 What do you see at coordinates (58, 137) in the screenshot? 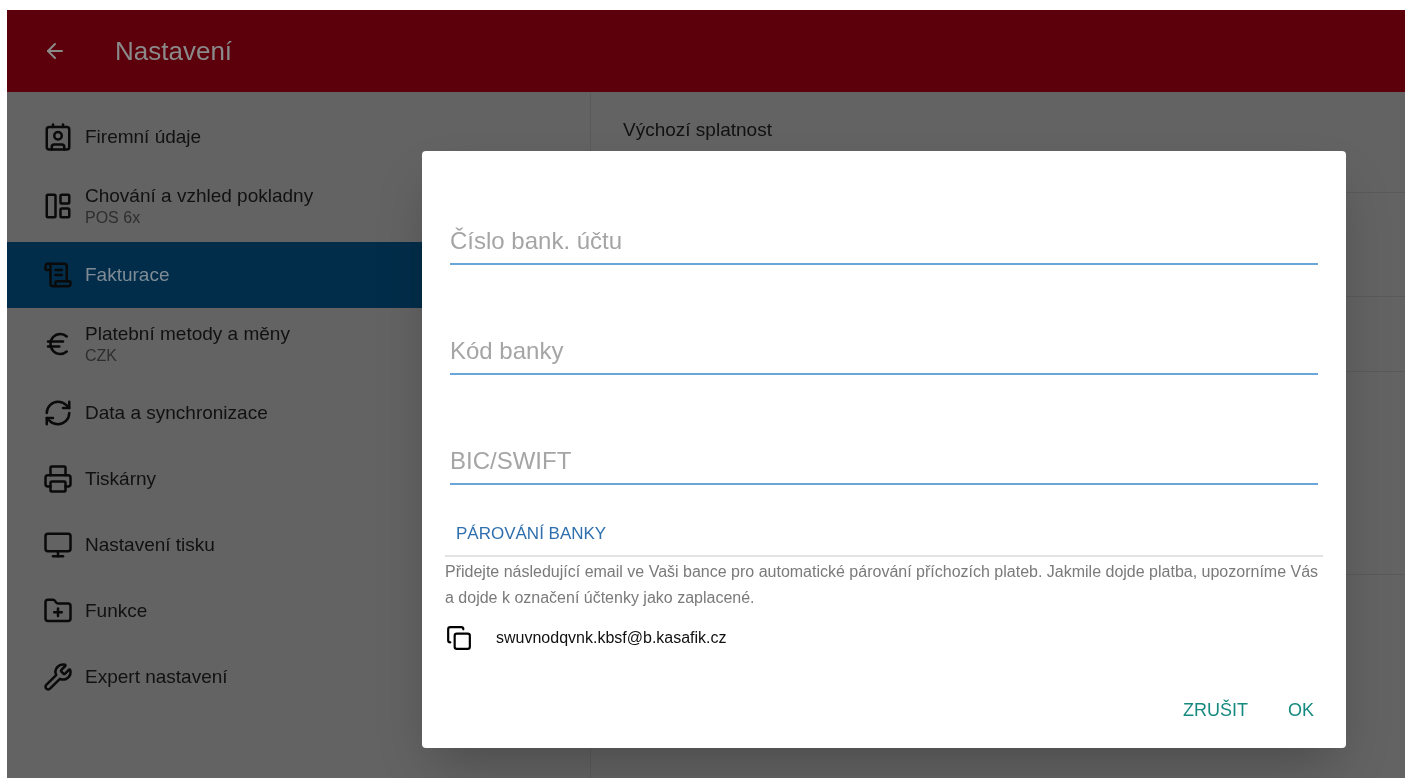
I see `id-card-icon` at bounding box center [58, 137].